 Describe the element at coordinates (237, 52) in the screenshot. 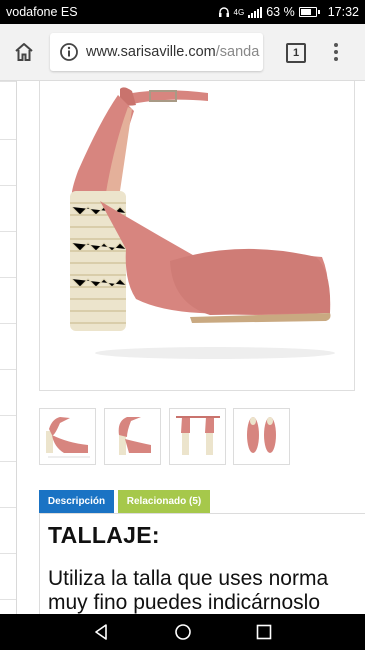

I see `url-path: /sanda` at that location.